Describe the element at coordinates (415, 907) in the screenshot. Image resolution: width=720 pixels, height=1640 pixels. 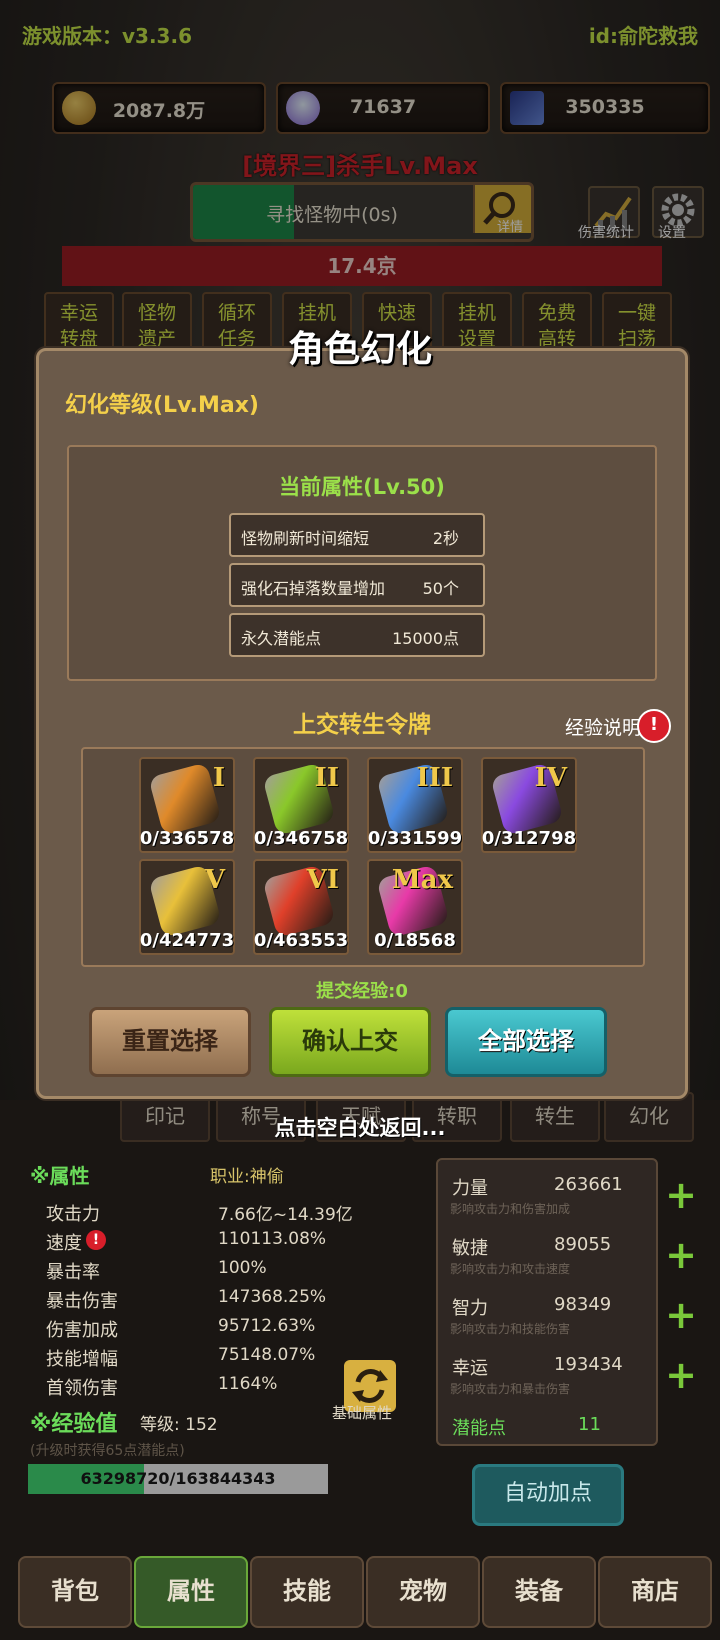
I see `token-slot: Max 0/18568` at that location.